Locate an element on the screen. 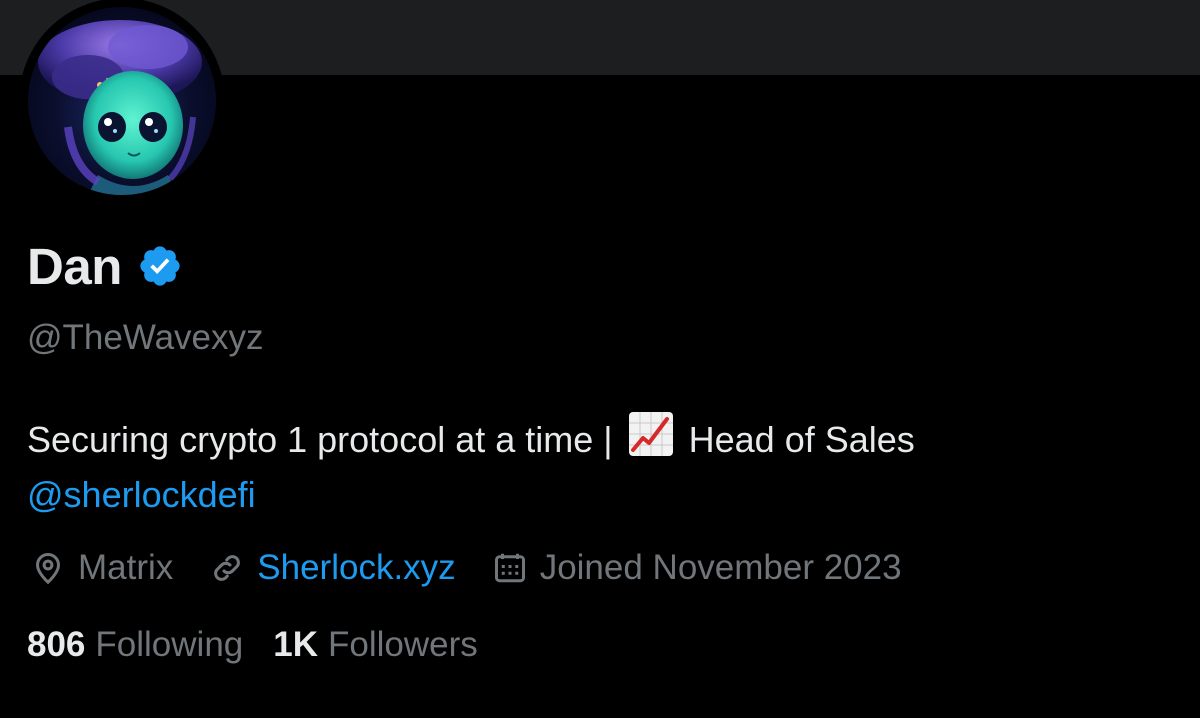  following-count: 806 is located at coordinates (56, 644).